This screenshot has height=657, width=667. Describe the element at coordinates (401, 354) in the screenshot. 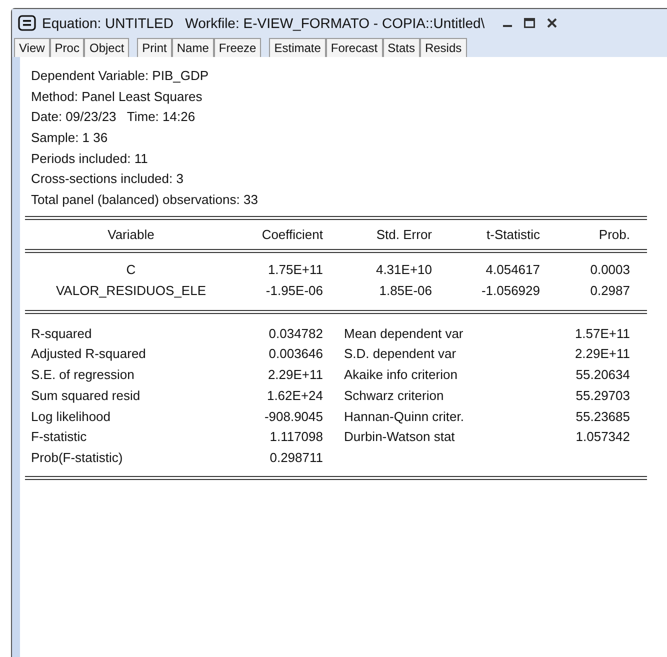

I see `statistic-label: S.D. dependent var` at that location.